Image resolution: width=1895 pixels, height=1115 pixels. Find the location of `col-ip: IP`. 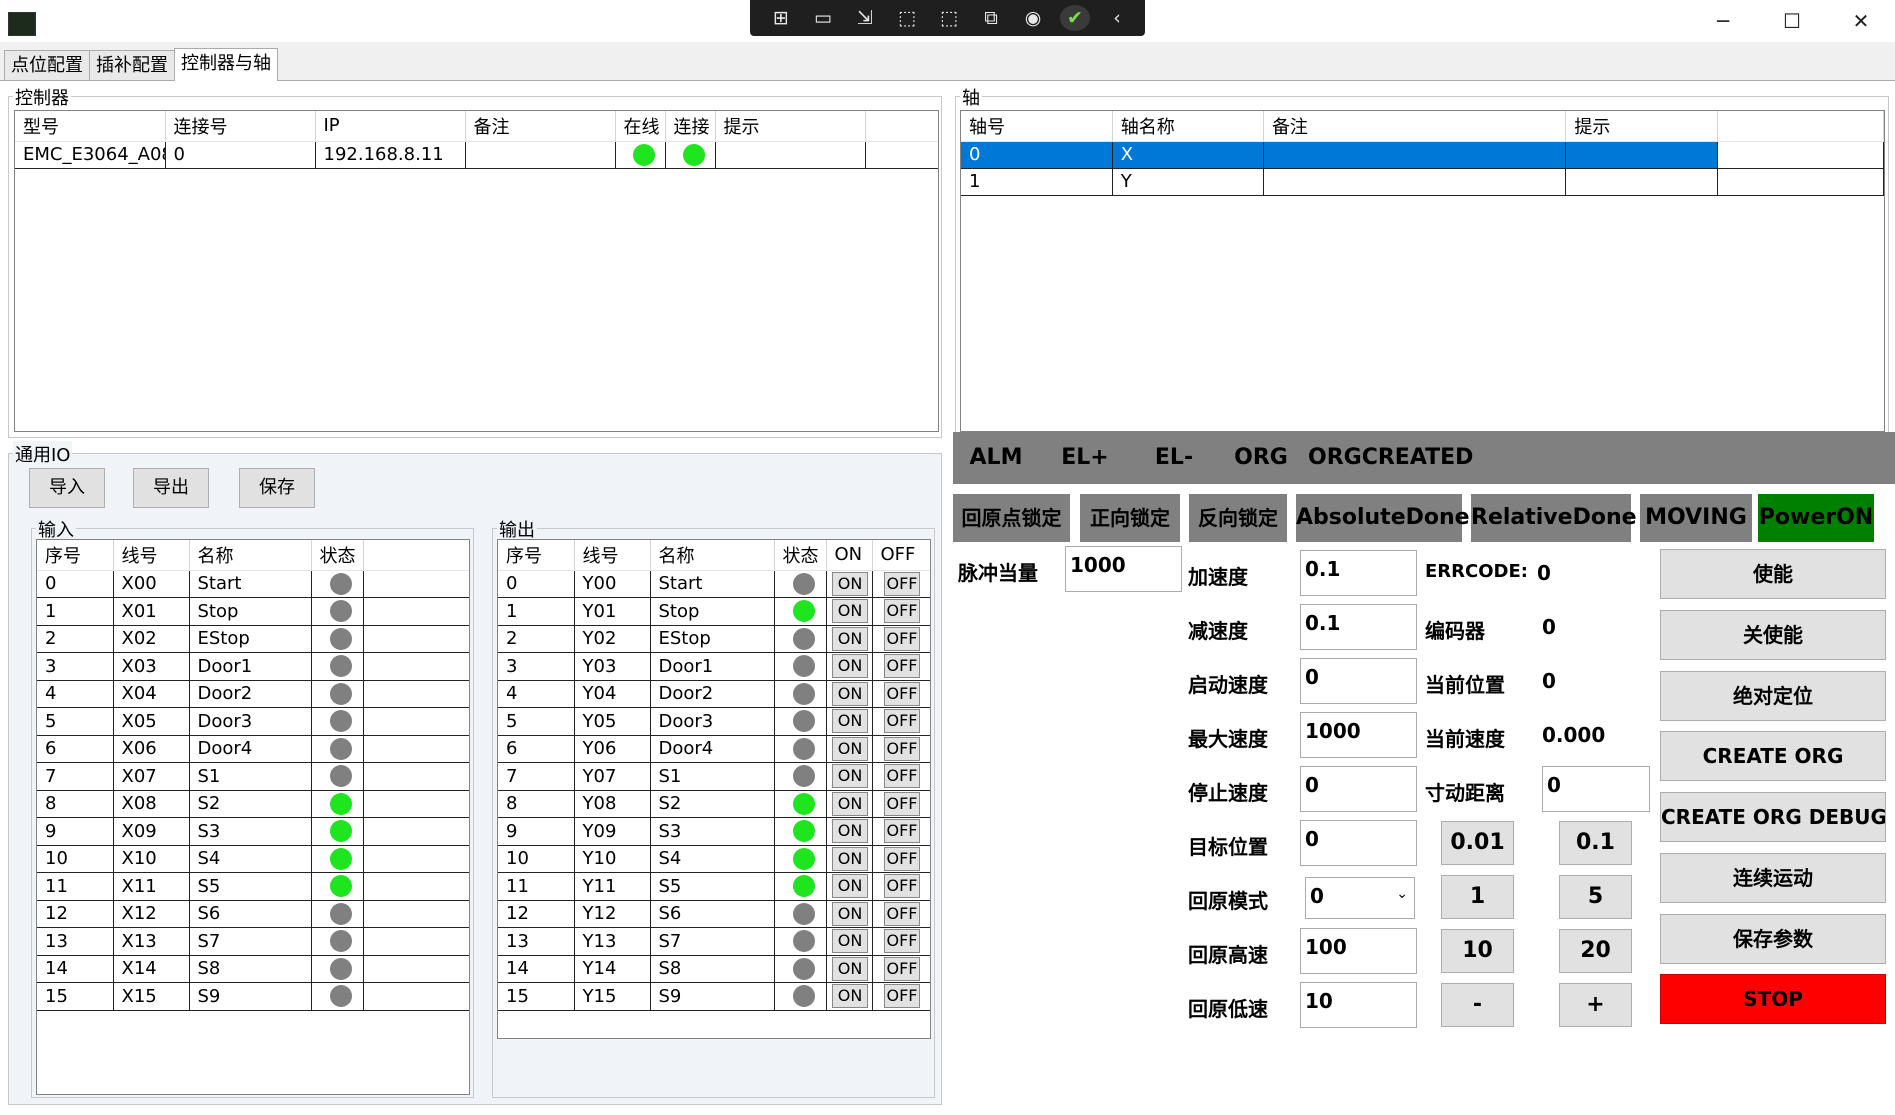

col-ip: IP is located at coordinates (390, 126).